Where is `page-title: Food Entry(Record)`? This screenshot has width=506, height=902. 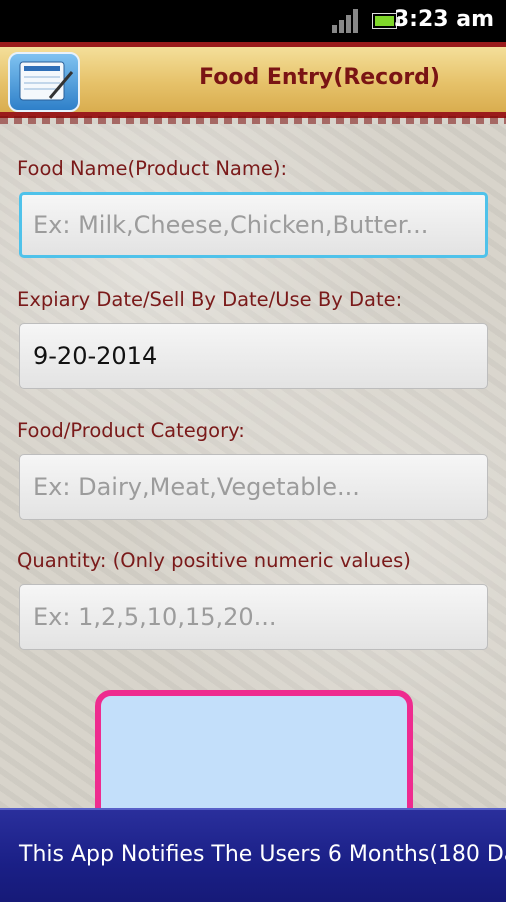 page-title: Food Entry(Record) is located at coordinates (319, 77).